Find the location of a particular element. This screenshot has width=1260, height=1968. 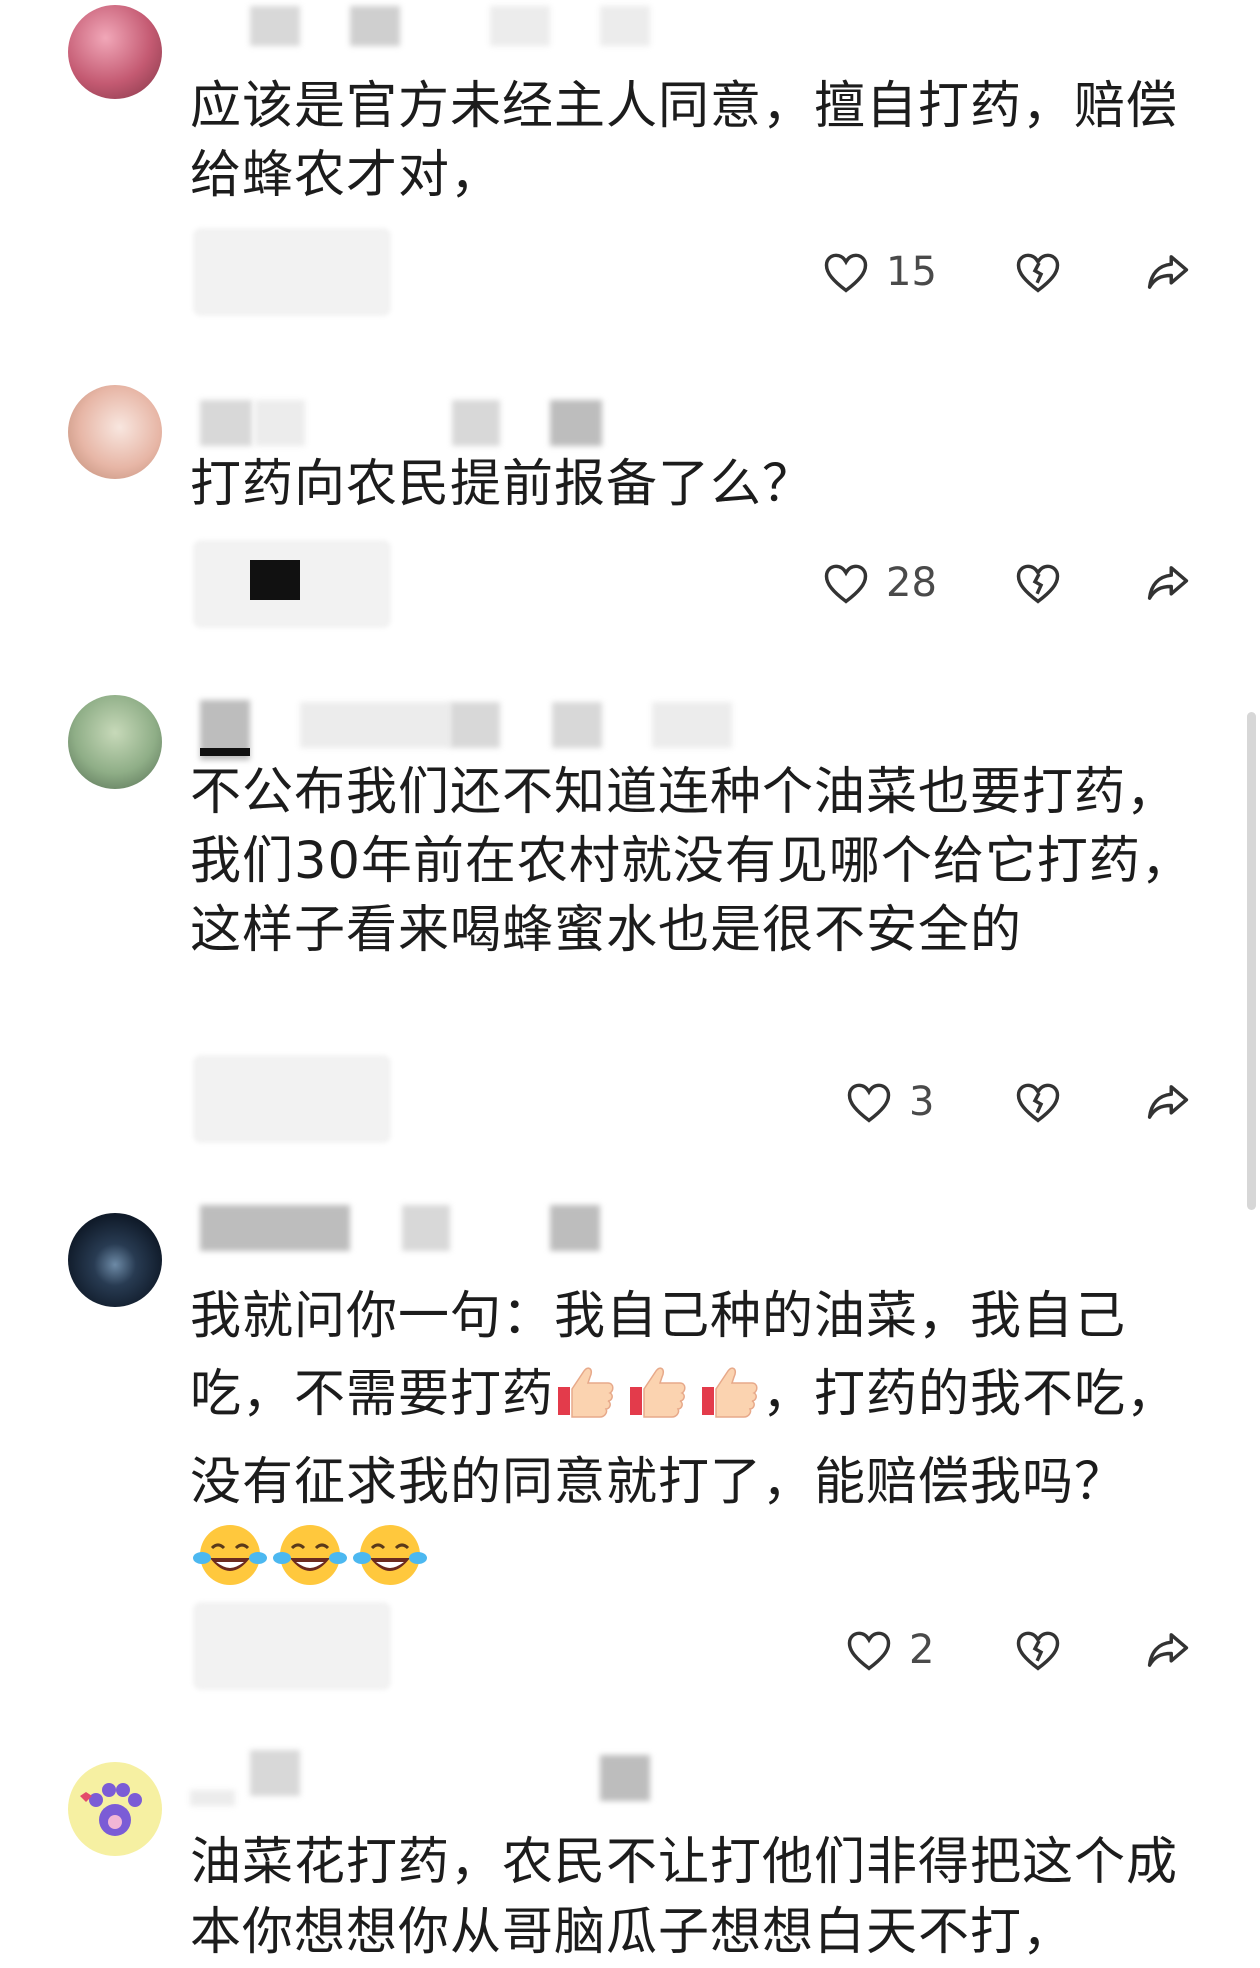

redaction-mark is located at coordinates (225, 752).